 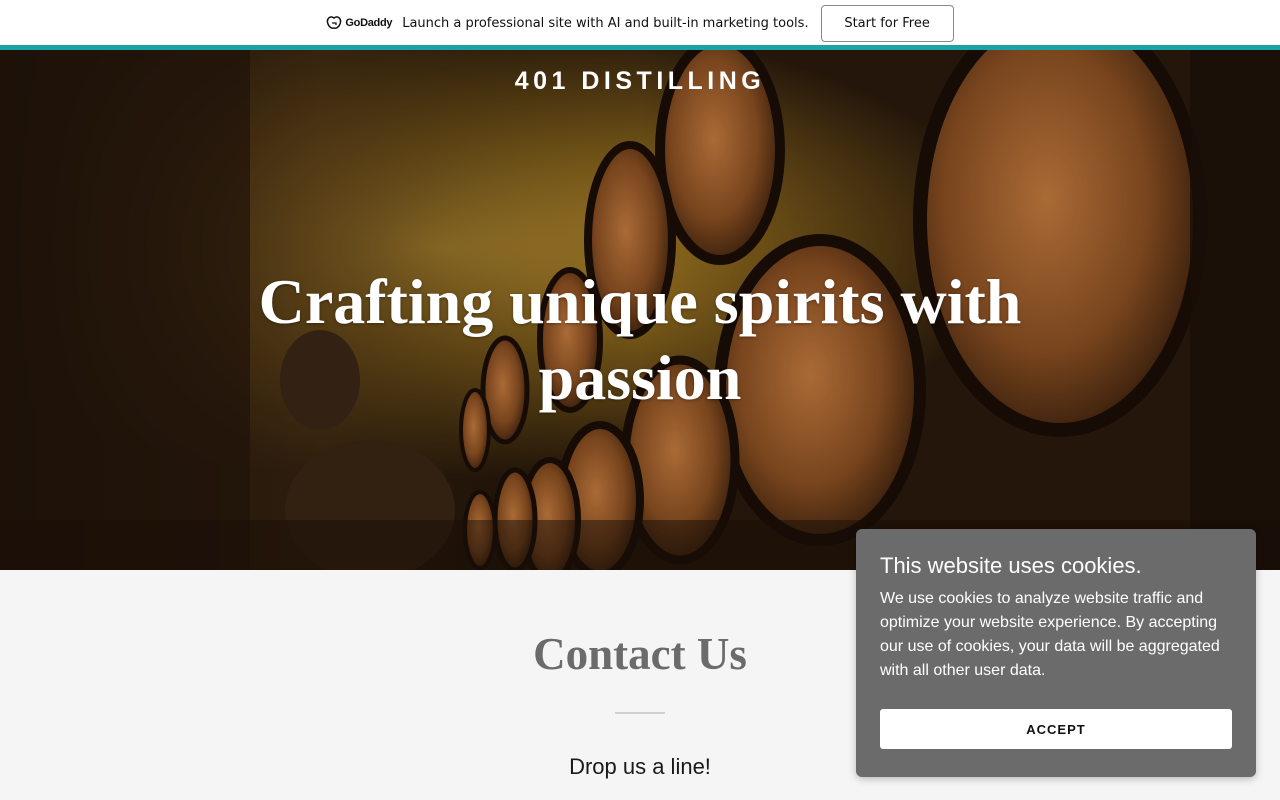 What do you see at coordinates (1056, 729) in the screenshot?
I see `accept-cookies-button: ACCEPT` at bounding box center [1056, 729].